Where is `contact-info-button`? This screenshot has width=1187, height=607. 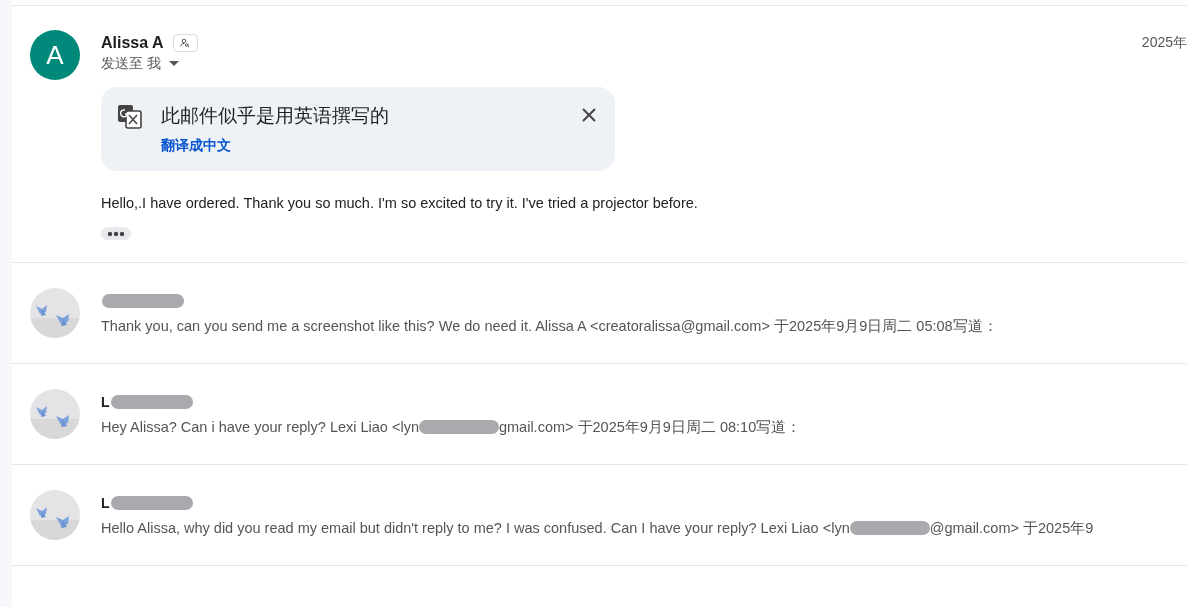
contact-info-button is located at coordinates (185, 43).